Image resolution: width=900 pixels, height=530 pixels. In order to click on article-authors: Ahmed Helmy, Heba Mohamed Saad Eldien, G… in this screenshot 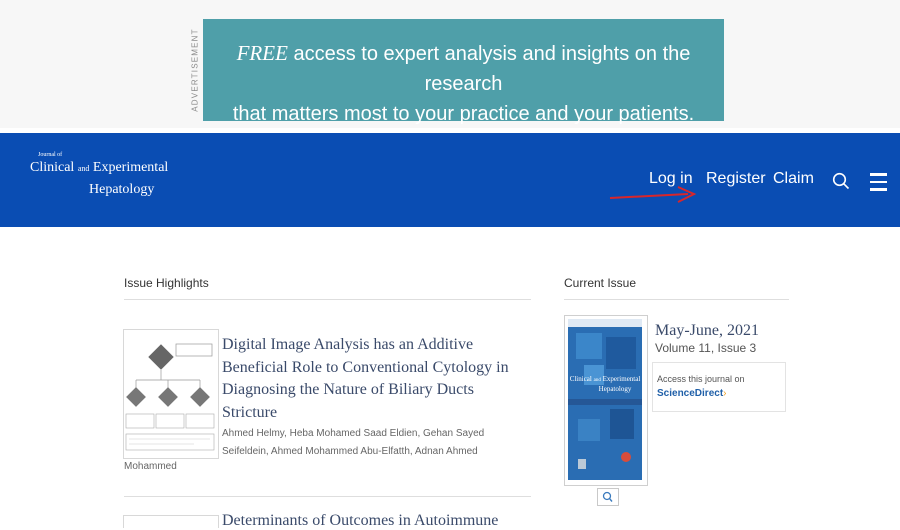, I will do `click(377, 443)`.